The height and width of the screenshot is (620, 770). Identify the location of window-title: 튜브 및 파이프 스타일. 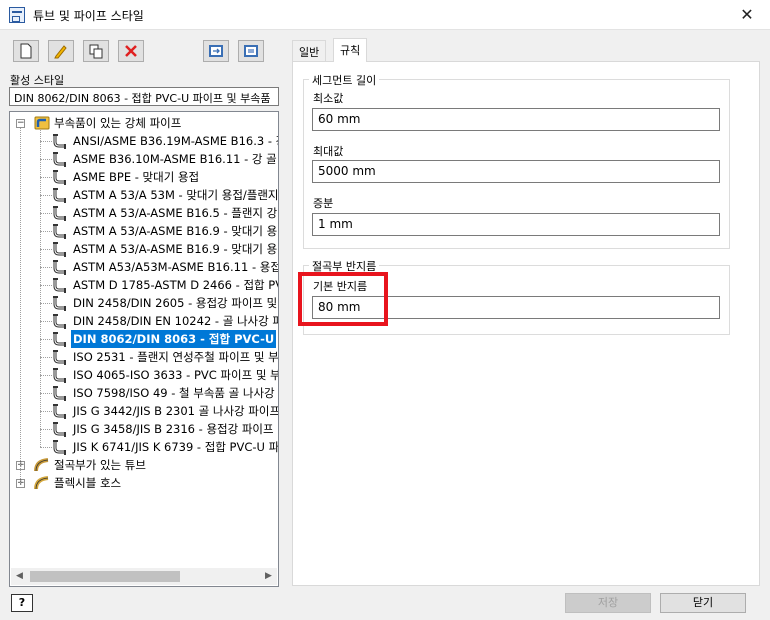
(88, 16).